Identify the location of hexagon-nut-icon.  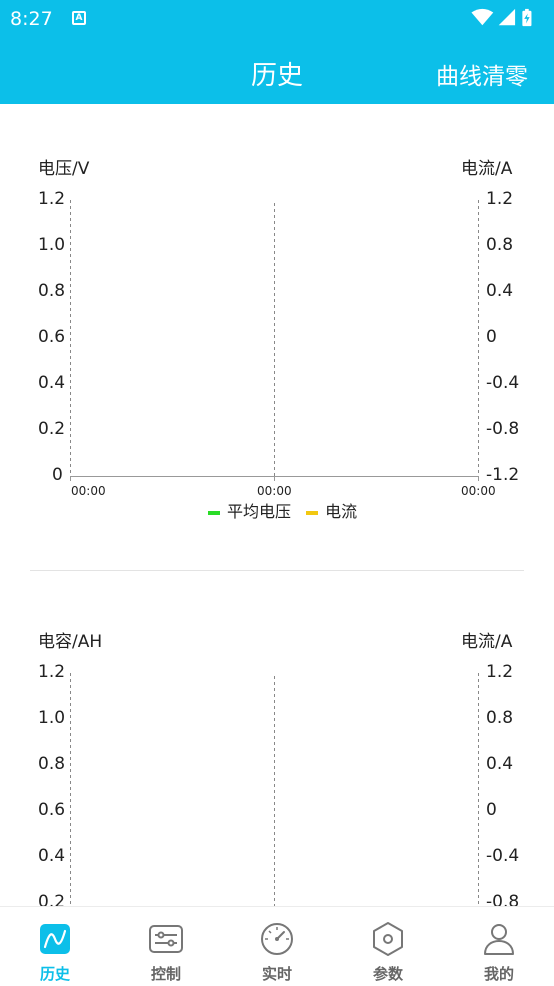
(388, 939).